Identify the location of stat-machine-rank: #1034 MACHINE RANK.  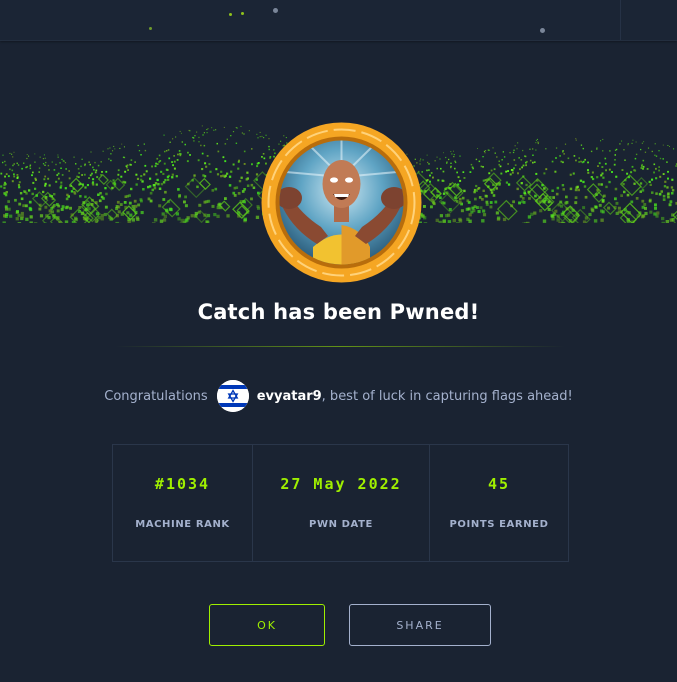
(182, 503).